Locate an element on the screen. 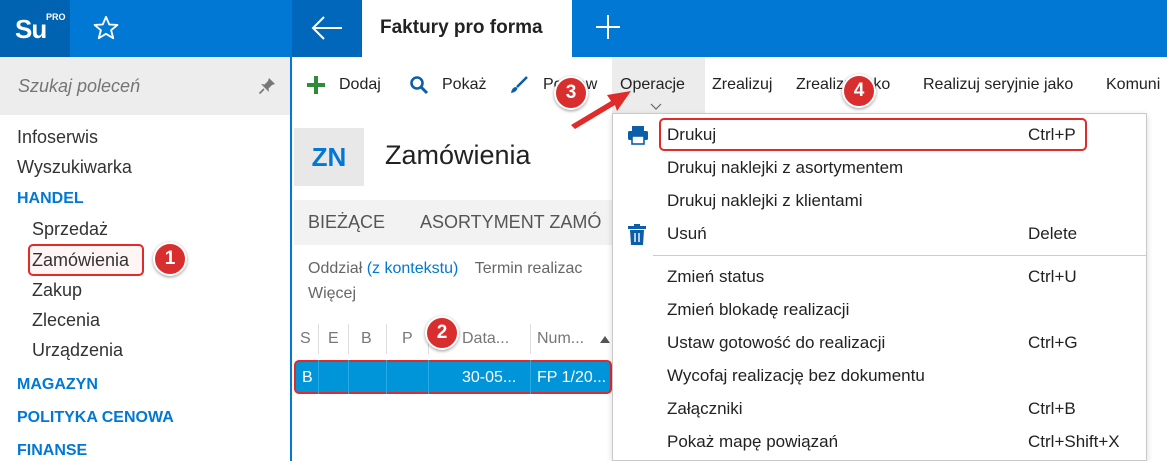 The width and height of the screenshot is (1167, 461). menu-item-label: Załączniki is located at coordinates (705, 408).